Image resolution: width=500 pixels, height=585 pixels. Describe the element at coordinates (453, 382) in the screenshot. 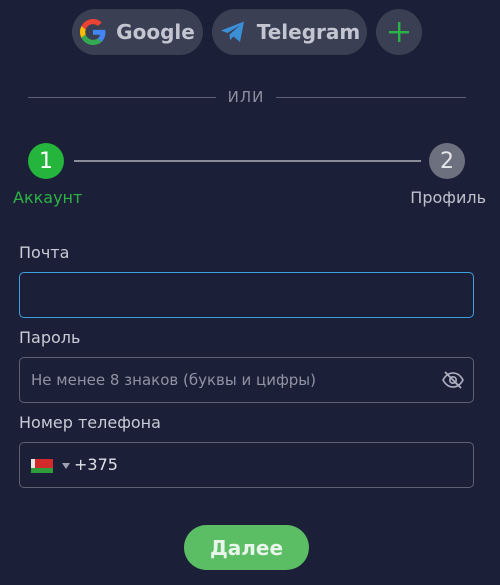

I see `eye-slash-icon` at that location.